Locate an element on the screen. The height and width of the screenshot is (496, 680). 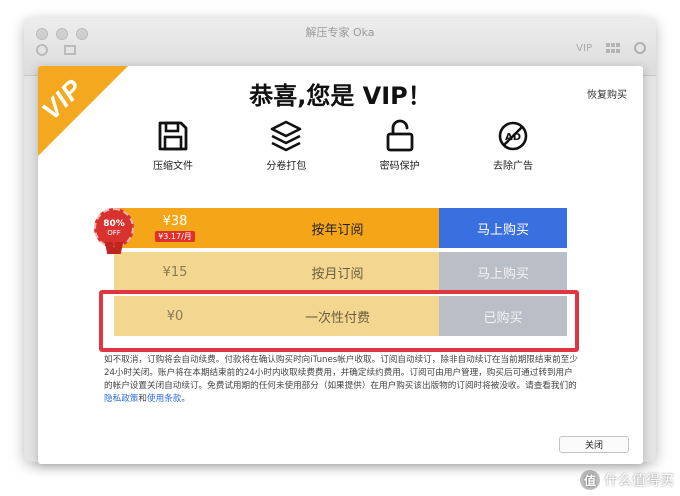
plan-price: ¥15 is located at coordinates (175, 272).